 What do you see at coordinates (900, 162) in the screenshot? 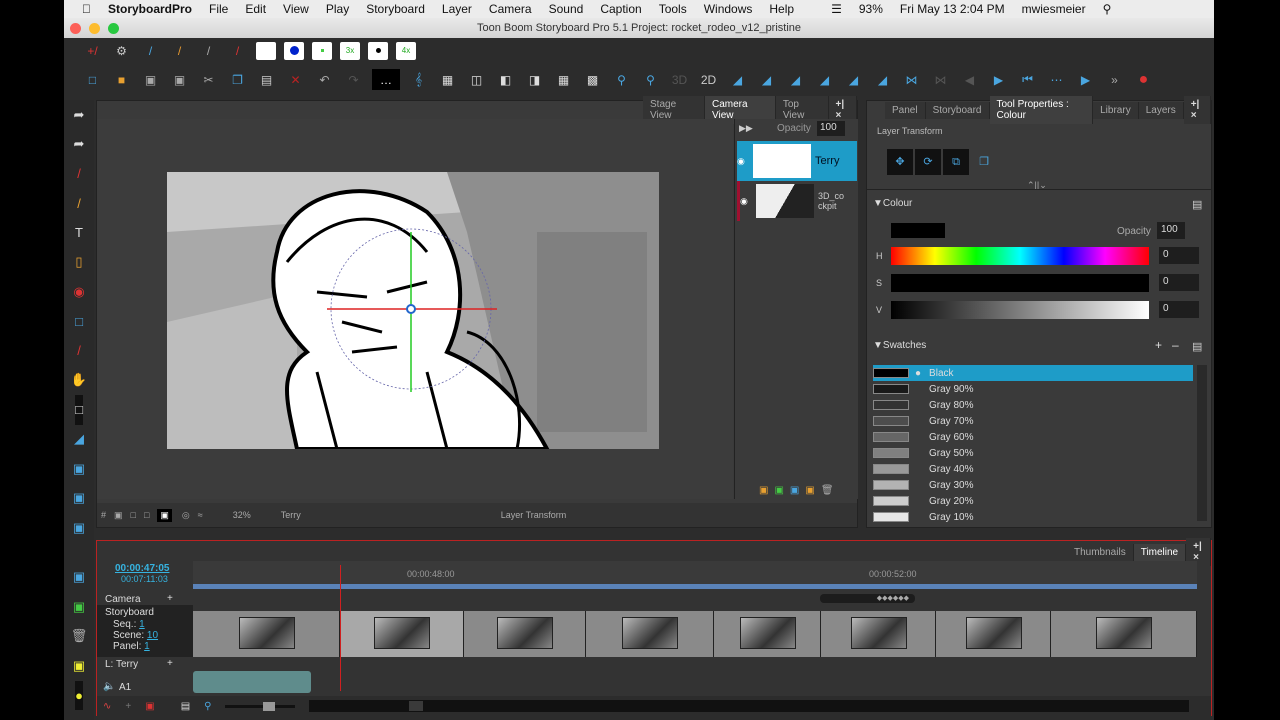
I see `translate-icon: ✥` at bounding box center [900, 162].